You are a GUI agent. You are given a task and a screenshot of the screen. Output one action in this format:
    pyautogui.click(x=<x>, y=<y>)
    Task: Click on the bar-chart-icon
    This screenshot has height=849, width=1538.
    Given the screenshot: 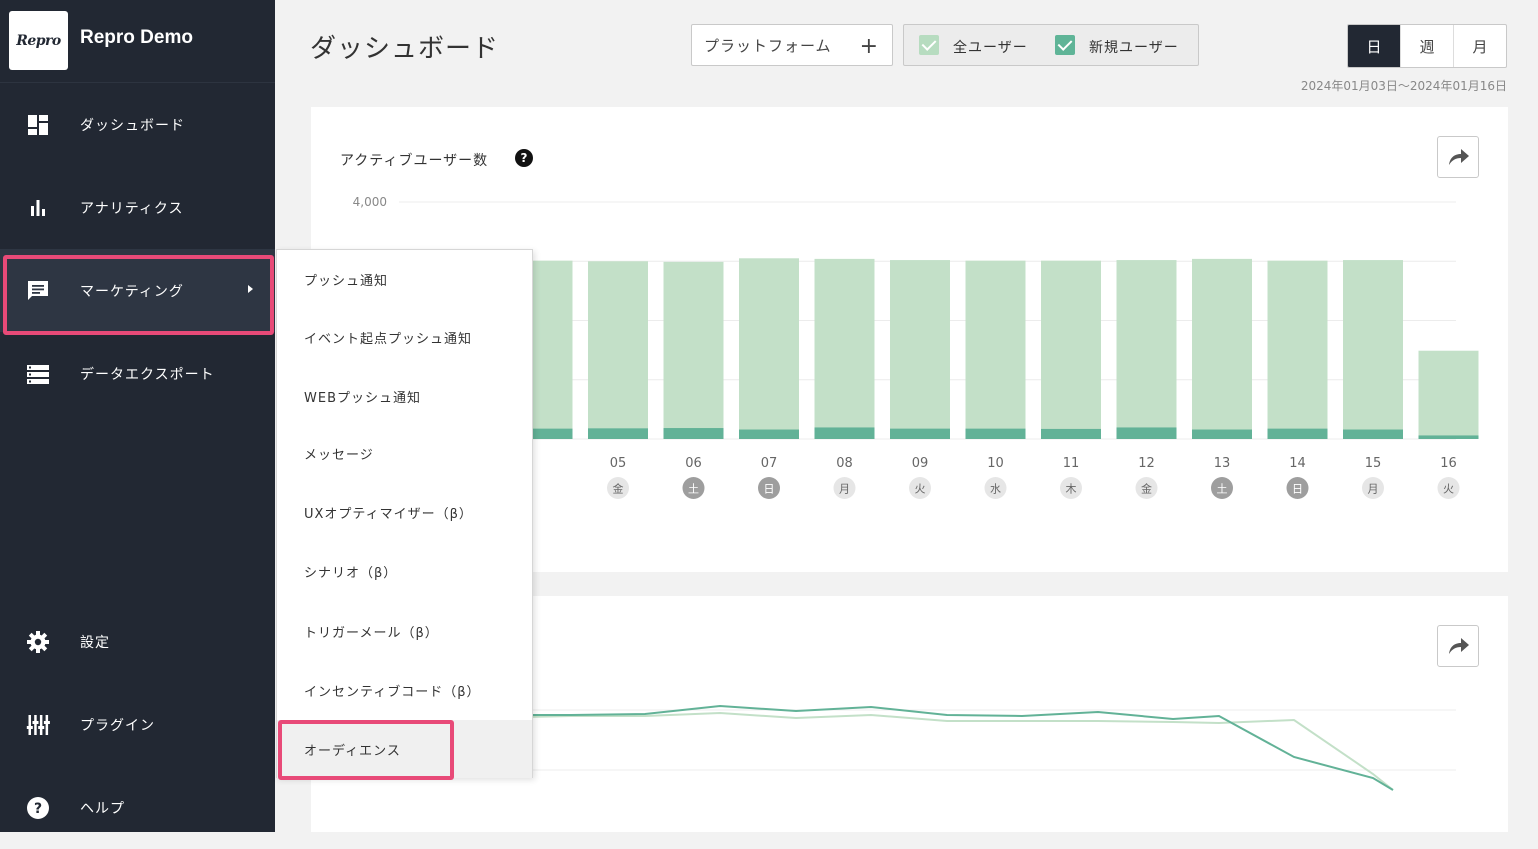 What is the action you would take?
    pyautogui.click(x=38, y=208)
    